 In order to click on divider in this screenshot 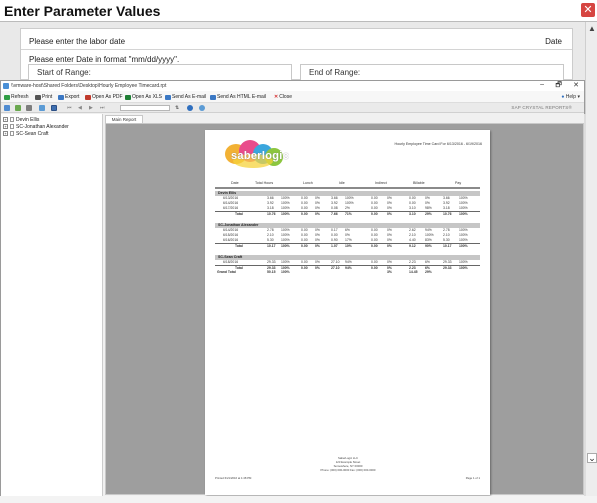, I will do `click(296, 49)`.